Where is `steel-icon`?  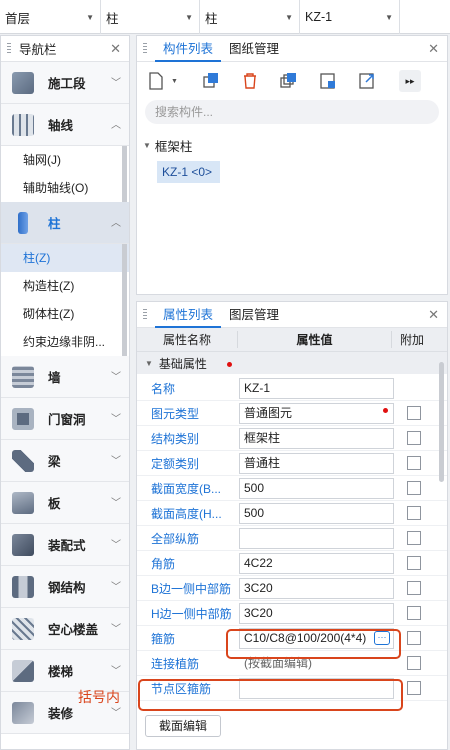
steel-icon is located at coordinates (23, 586).